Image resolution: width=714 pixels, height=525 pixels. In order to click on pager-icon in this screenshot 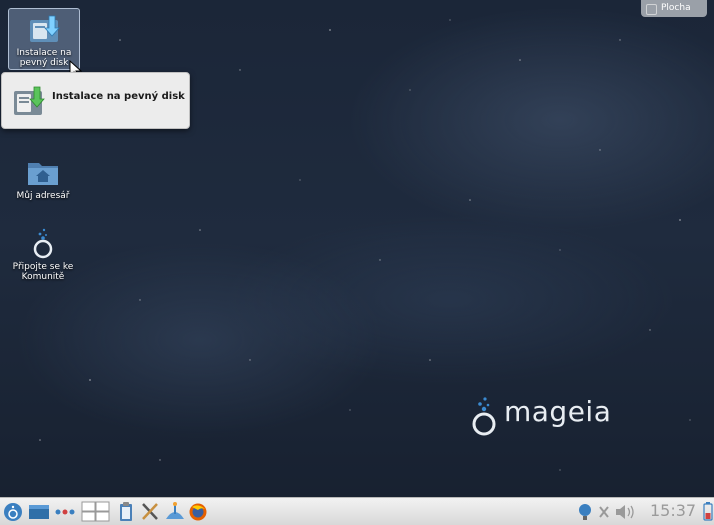, I will do `click(96, 511)`.